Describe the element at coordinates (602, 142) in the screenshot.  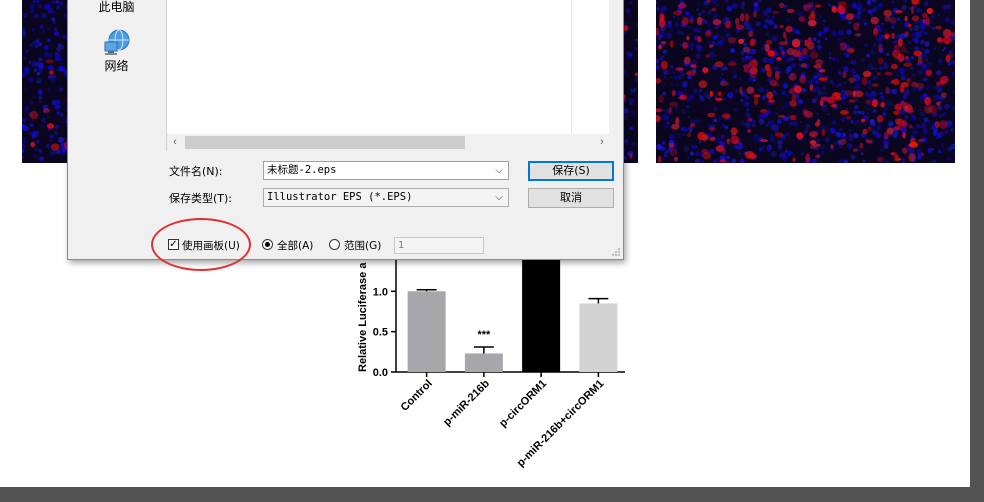
I see `scroll-right-icon: ›` at that location.